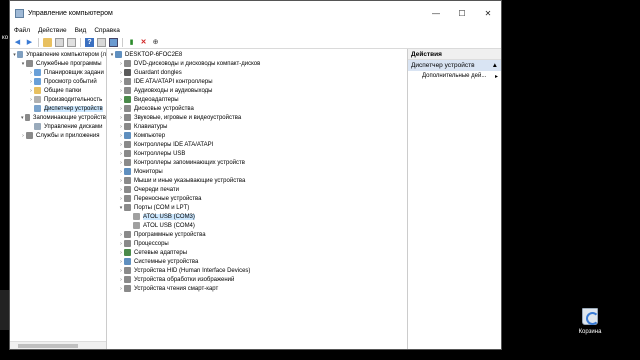 The image size is (640, 360). Describe the element at coordinates (69, 63) in the screenshot. I see `tree-item-label: Служебные программы` at that location.